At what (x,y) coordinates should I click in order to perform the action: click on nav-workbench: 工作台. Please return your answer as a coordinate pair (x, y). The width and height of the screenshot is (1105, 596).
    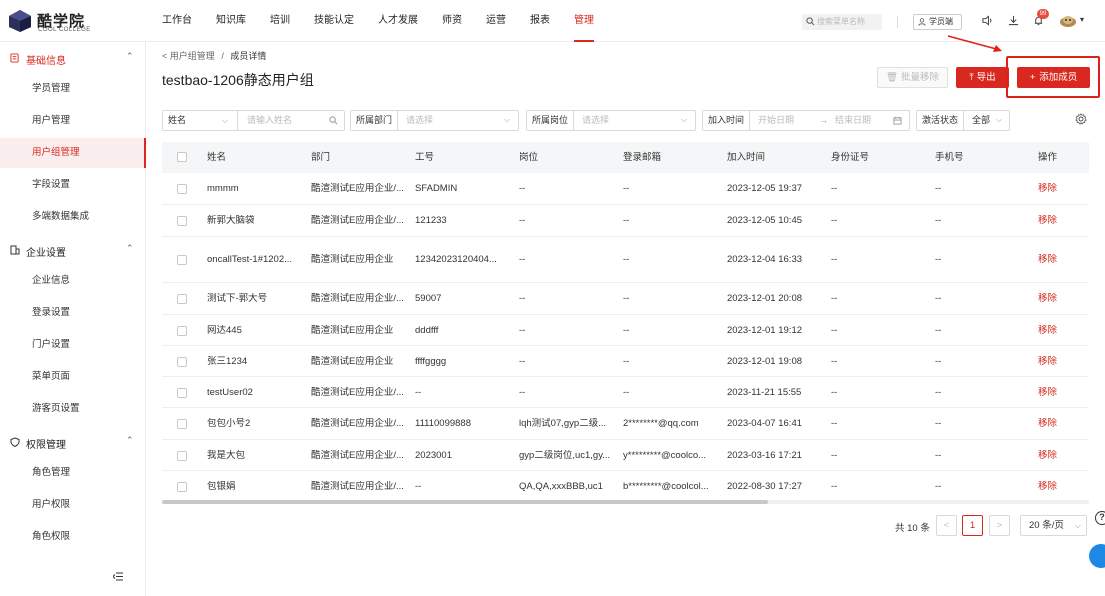
    Looking at the image, I should click on (177, 21).